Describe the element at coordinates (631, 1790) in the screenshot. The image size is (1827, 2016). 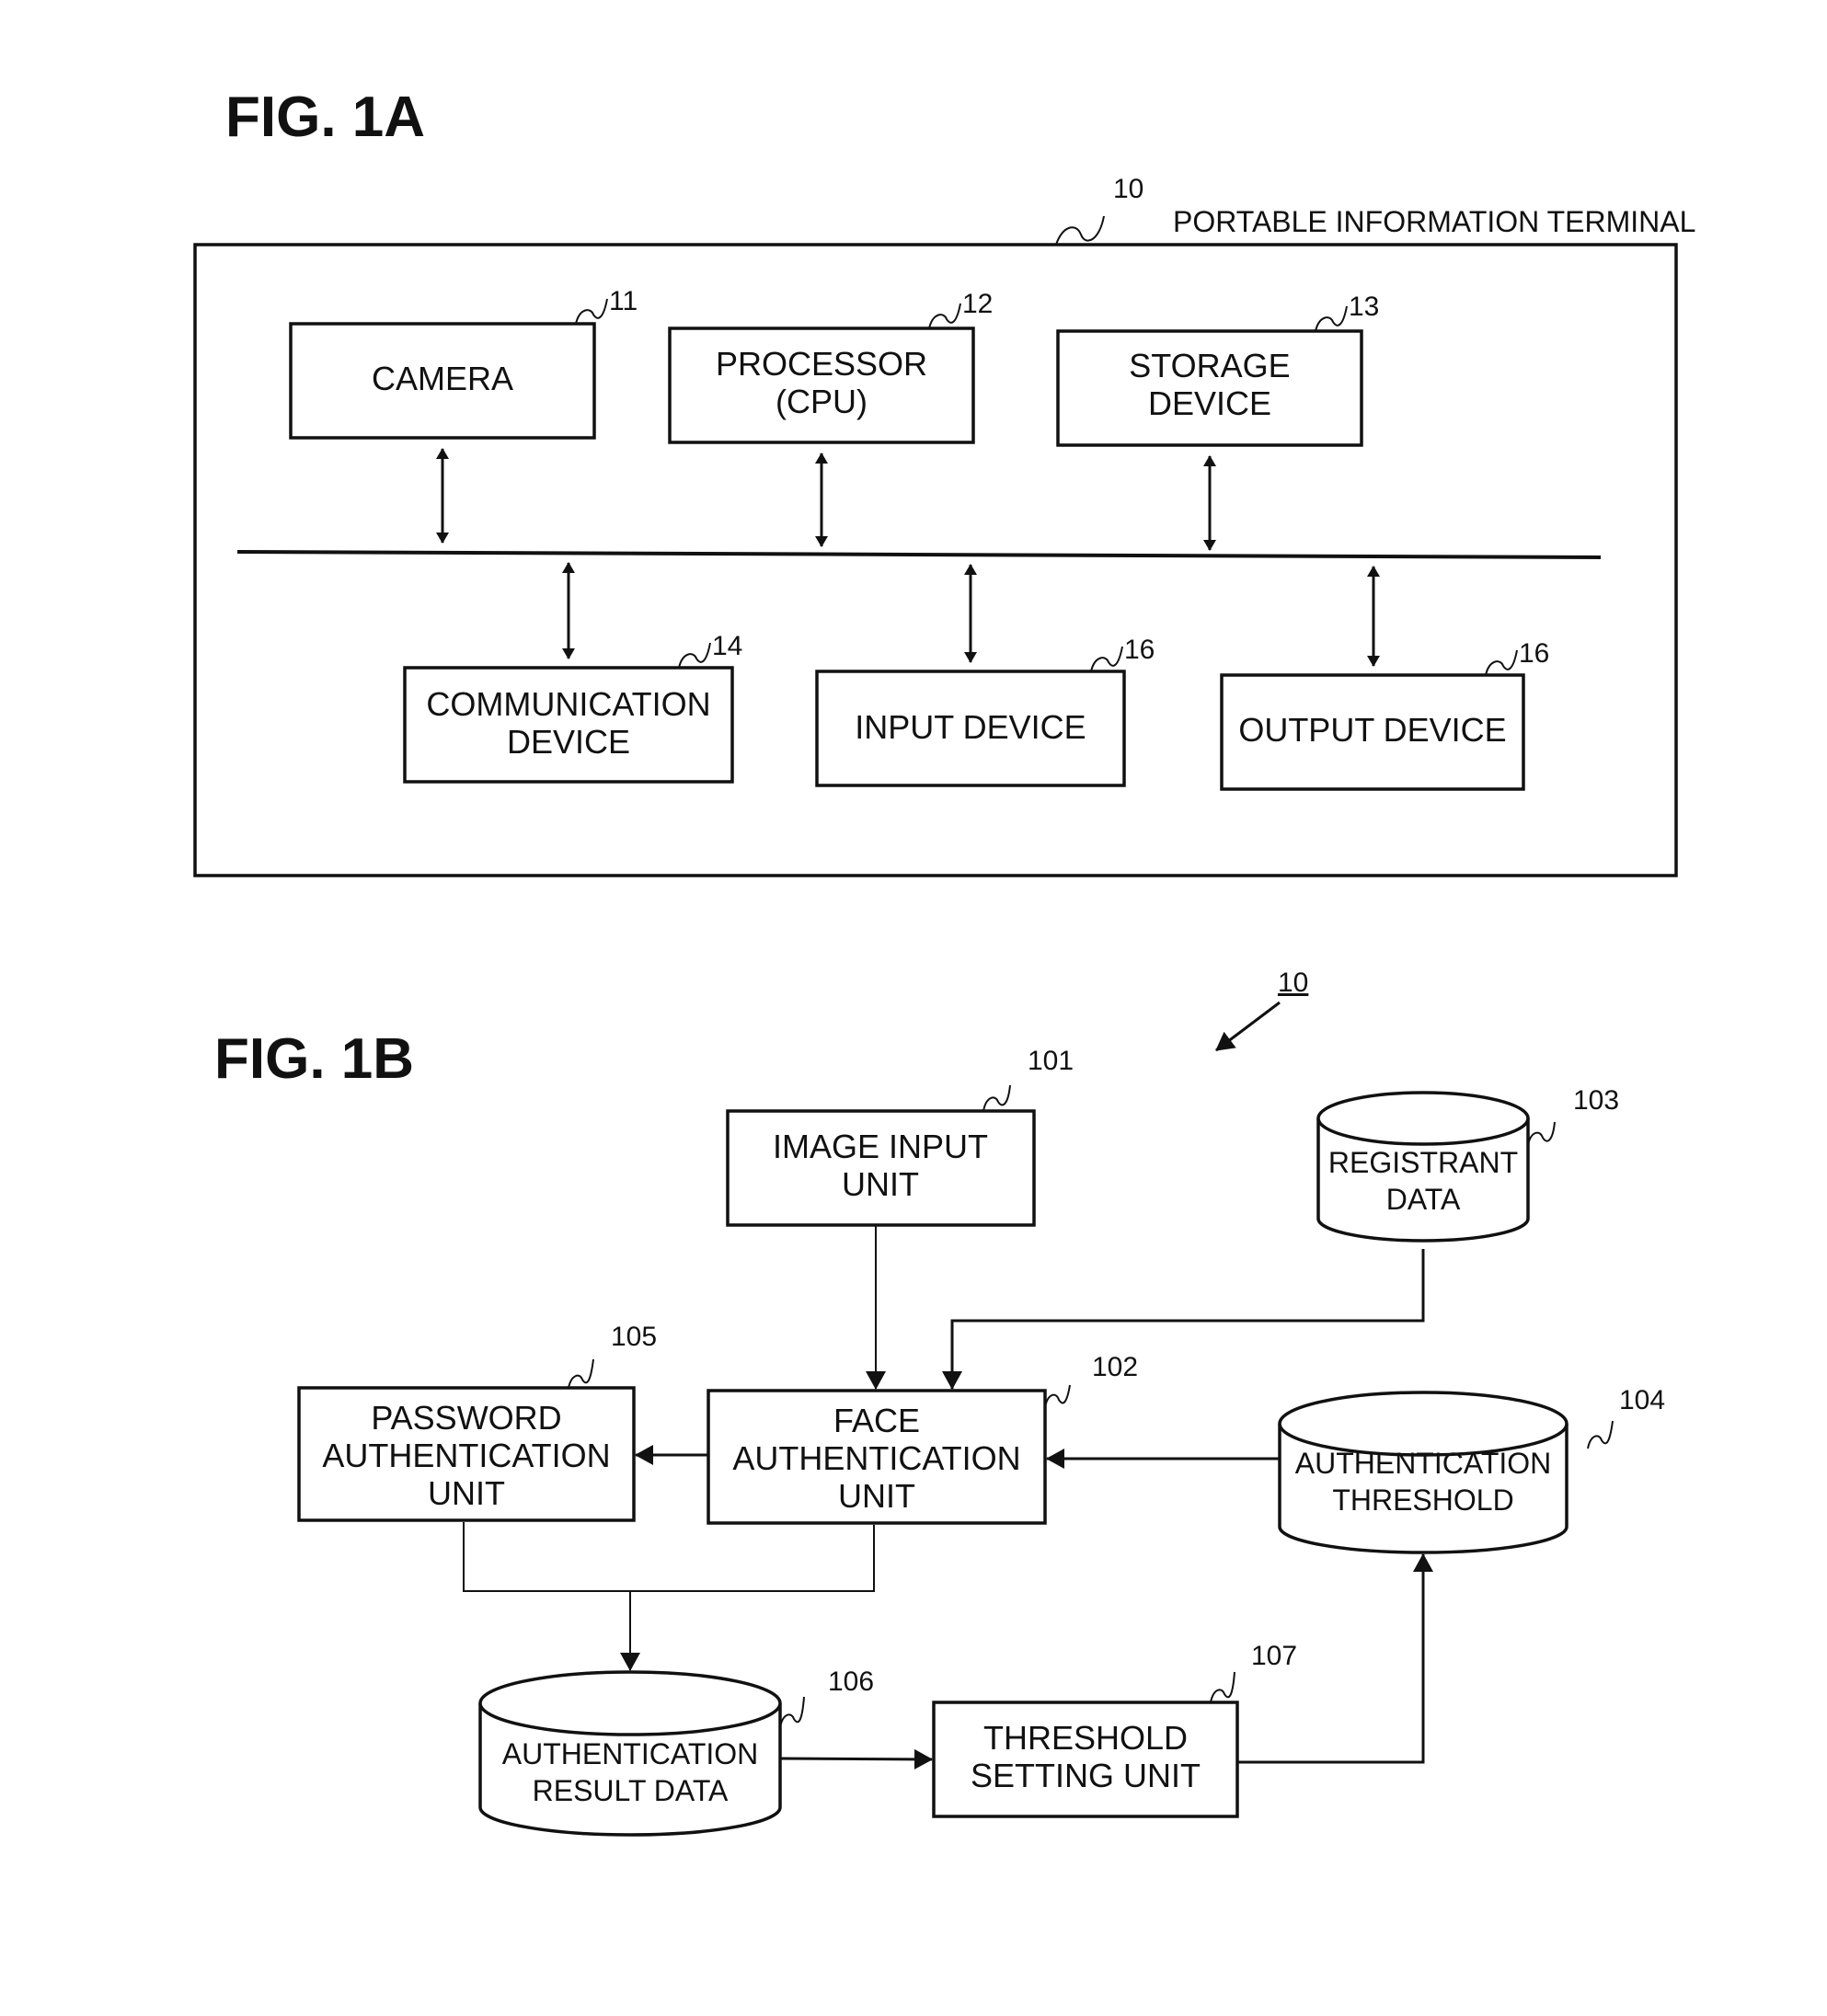
I see `authentication-result-data-line2: RESULT DATA` at that location.